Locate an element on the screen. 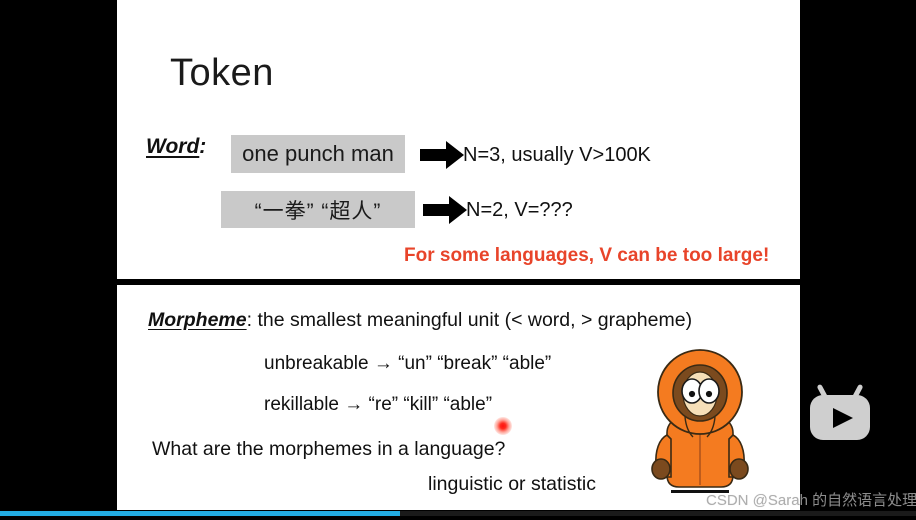 The image size is (916, 520). laser-pointer-dot is located at coordinates (503, 426).